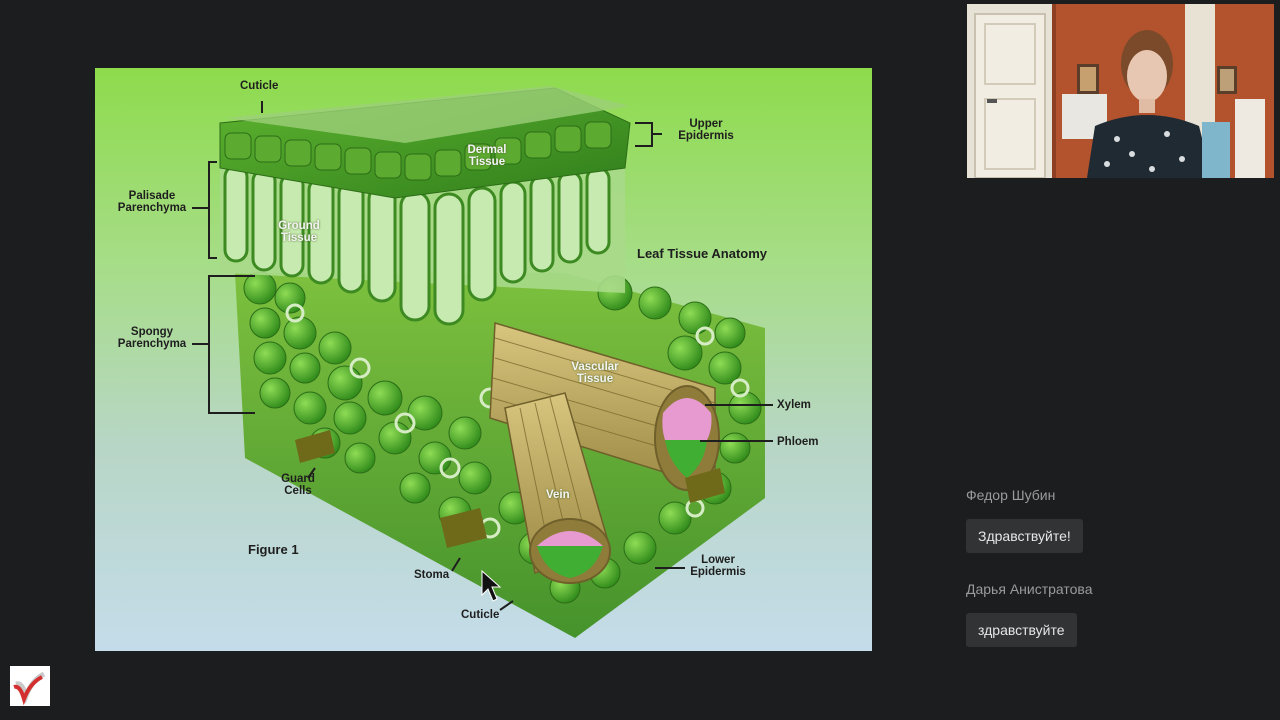 Image resolution: width=1280 pixels, height=720 pixels. Describe the element at coordinates (259, 86) in the screenshot. I see `label-cuticle-top: Cuticle` at that location.